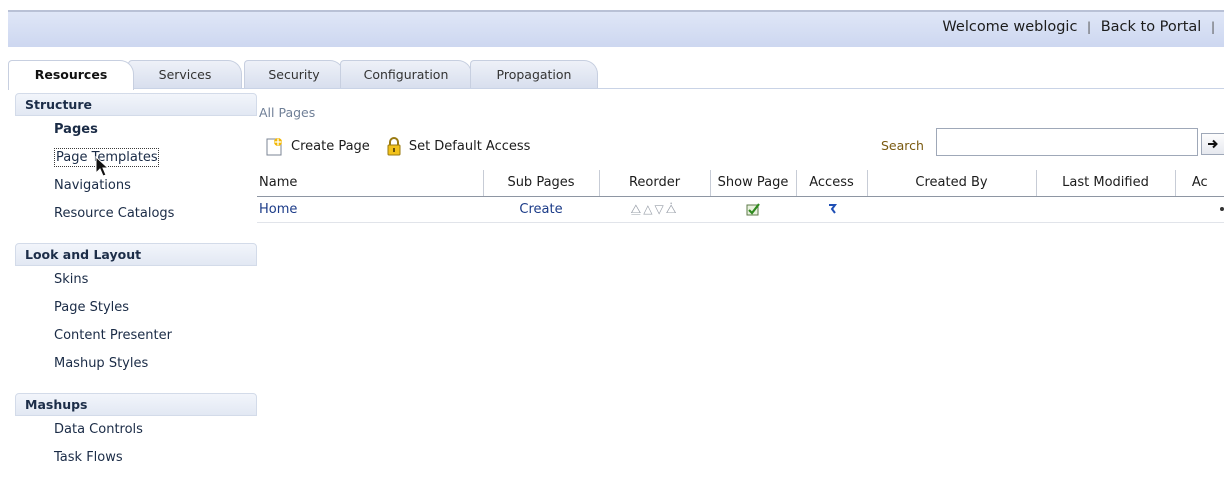  What do you see at coordinates (1067, 142) in the screenshot?
I see `search-input` at bounding box center [1067, 142].